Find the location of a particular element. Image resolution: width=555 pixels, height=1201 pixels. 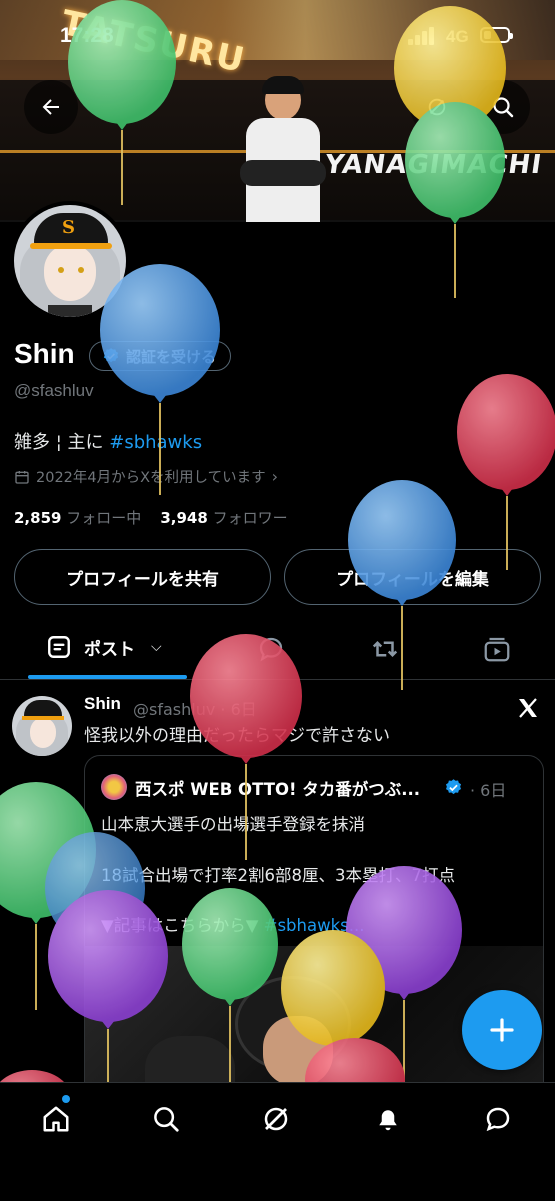

plus-icon is located at coordinates (502, 1030).